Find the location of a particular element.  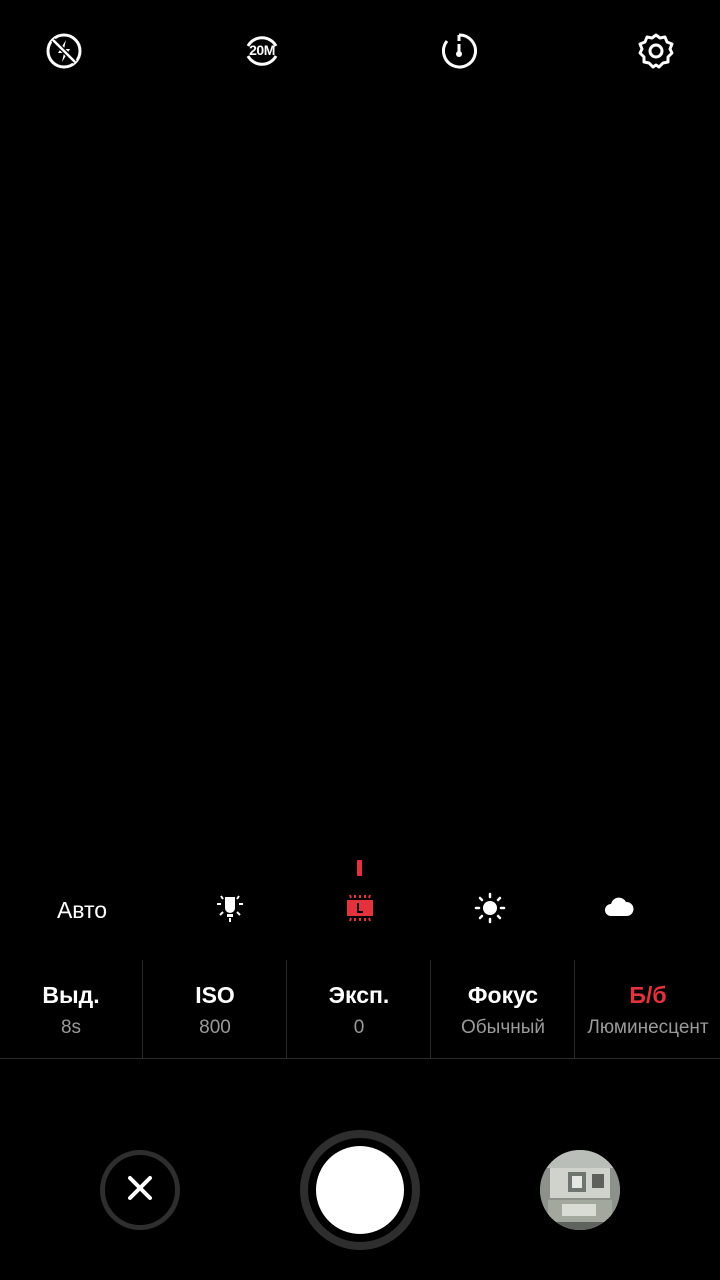

close-icon is located at coordinates (140, 1190).